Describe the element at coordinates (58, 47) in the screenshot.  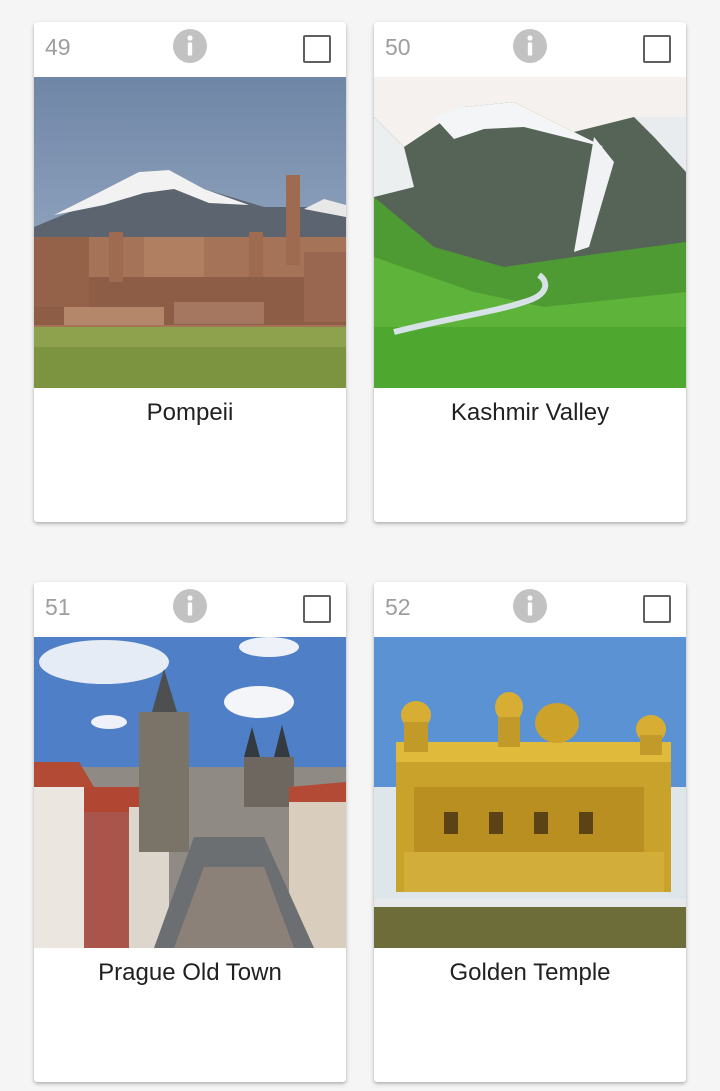
I see `card-number: 49` at that location.